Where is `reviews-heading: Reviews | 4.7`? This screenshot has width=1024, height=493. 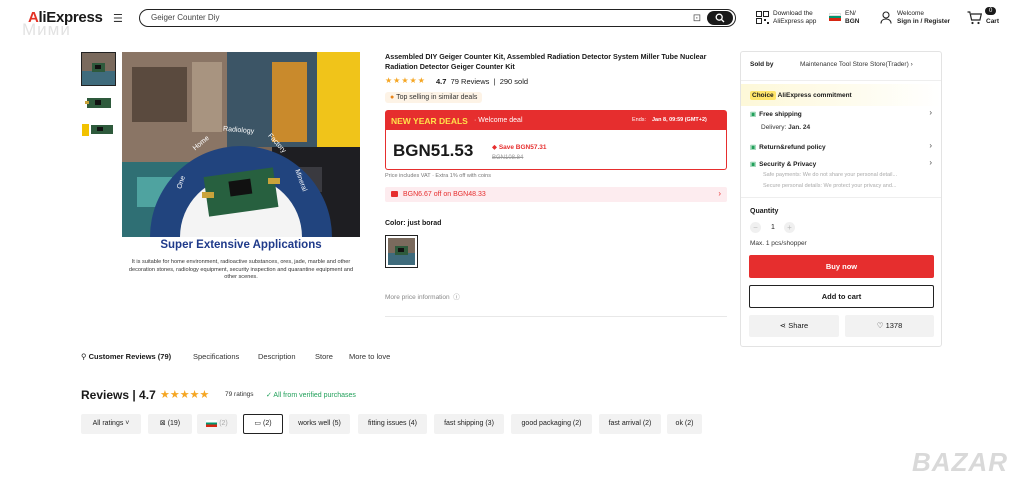 reviews-heading: Reviews | 4.7 is located at coordinates (118, 395).